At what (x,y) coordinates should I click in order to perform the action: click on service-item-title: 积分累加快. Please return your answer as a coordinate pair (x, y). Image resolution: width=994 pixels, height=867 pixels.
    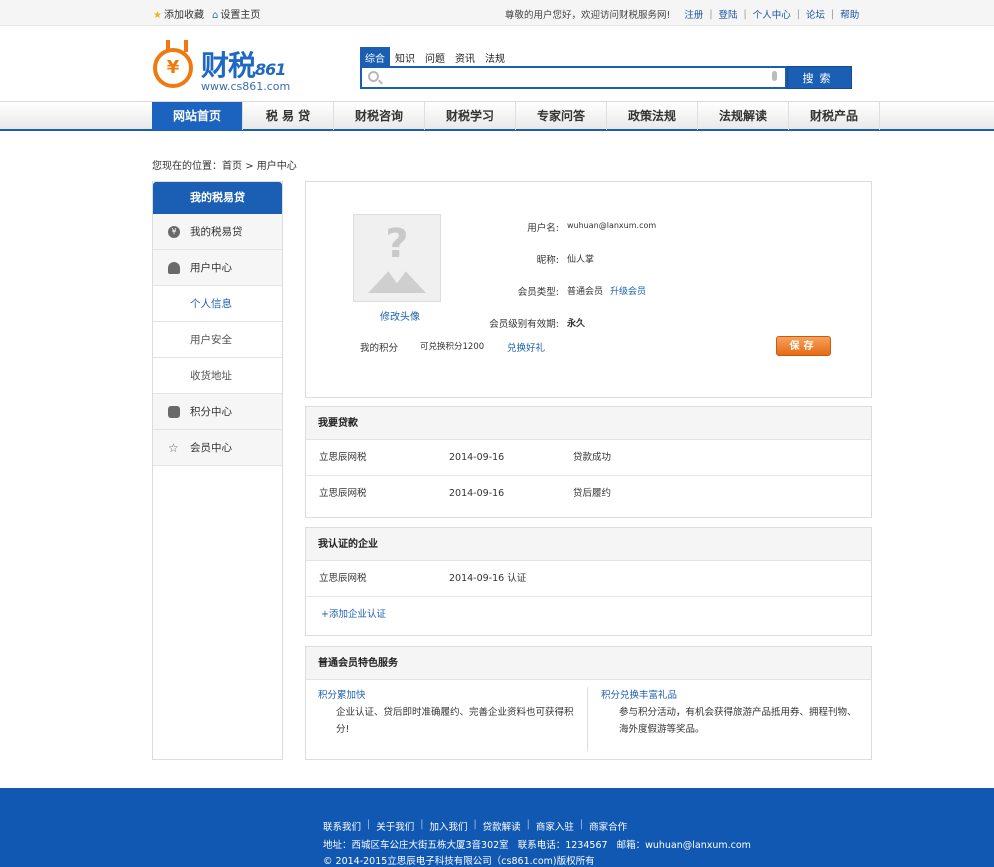
    Looking at the image, I should click on (448, 695).